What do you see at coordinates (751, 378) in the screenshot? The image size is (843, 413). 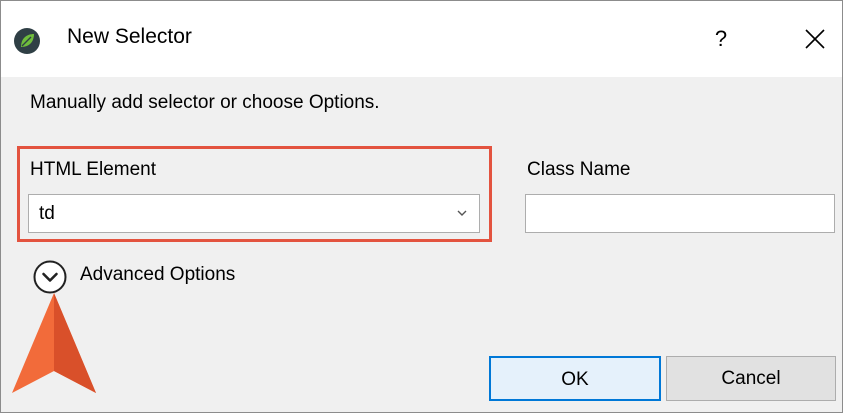 I see `cancel-button: Cancel` at bounding box center [751, 378].